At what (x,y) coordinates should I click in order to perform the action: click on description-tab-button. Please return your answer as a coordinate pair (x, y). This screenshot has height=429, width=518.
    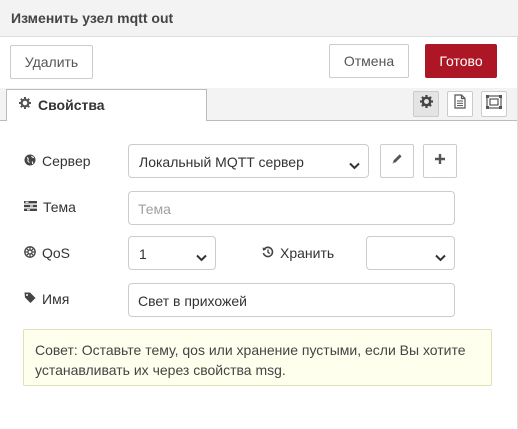
    Looking at the image, I should click on (460, 104).